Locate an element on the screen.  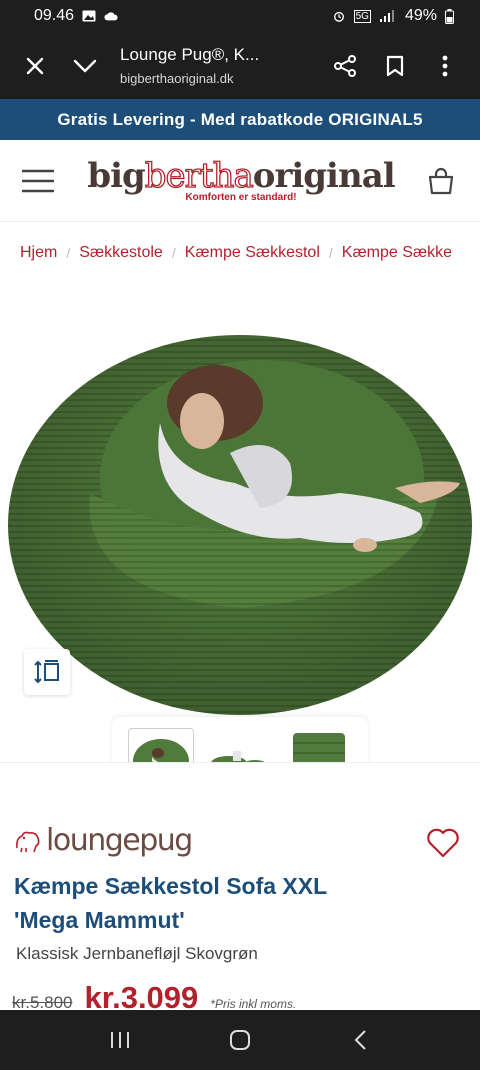
home-icon is located at coordinates (240, 1040).